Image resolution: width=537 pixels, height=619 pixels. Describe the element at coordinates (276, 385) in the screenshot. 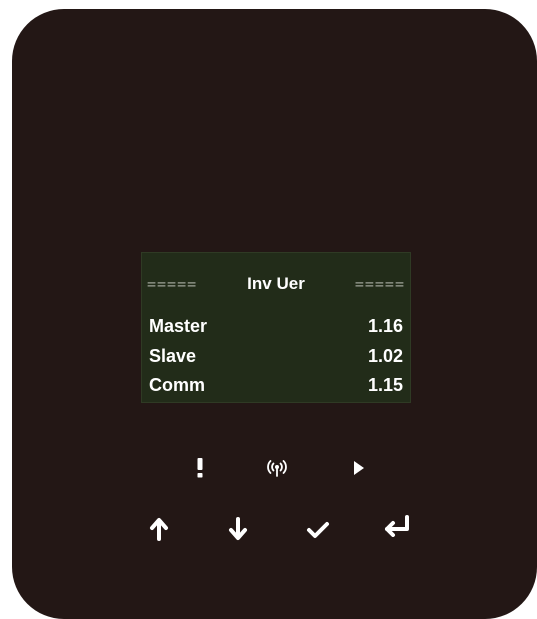

I see `version-row-comm: Comm 1.15` at that location.